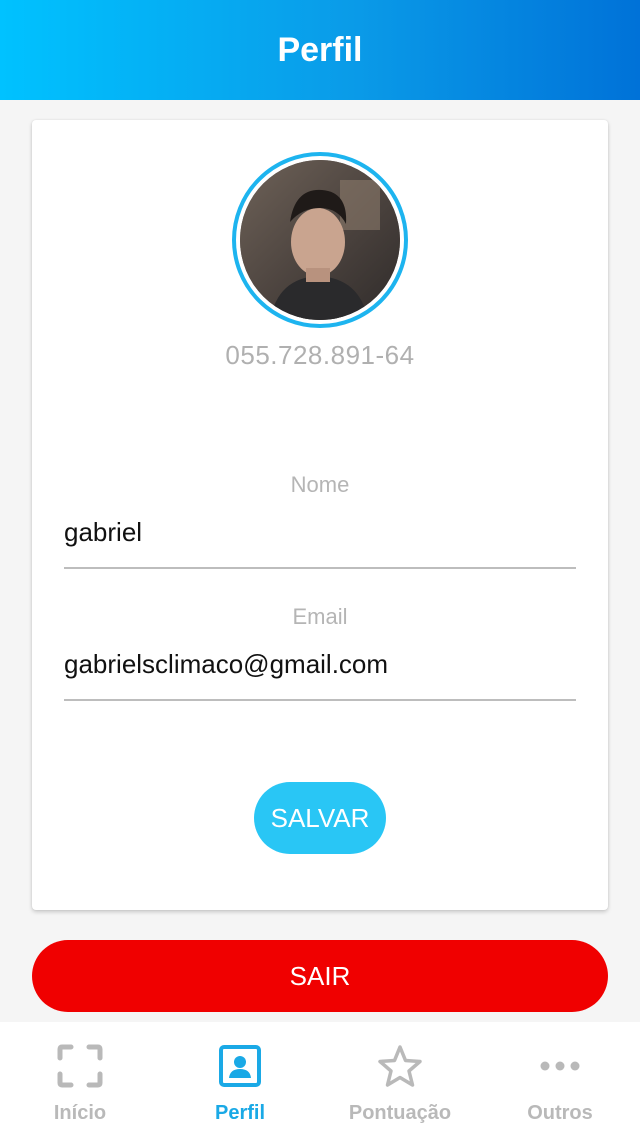  What do you see at coordinates (320, 976) in the screenshot?
I see `logout-button: SAIR` at bounding box center [320, 976].